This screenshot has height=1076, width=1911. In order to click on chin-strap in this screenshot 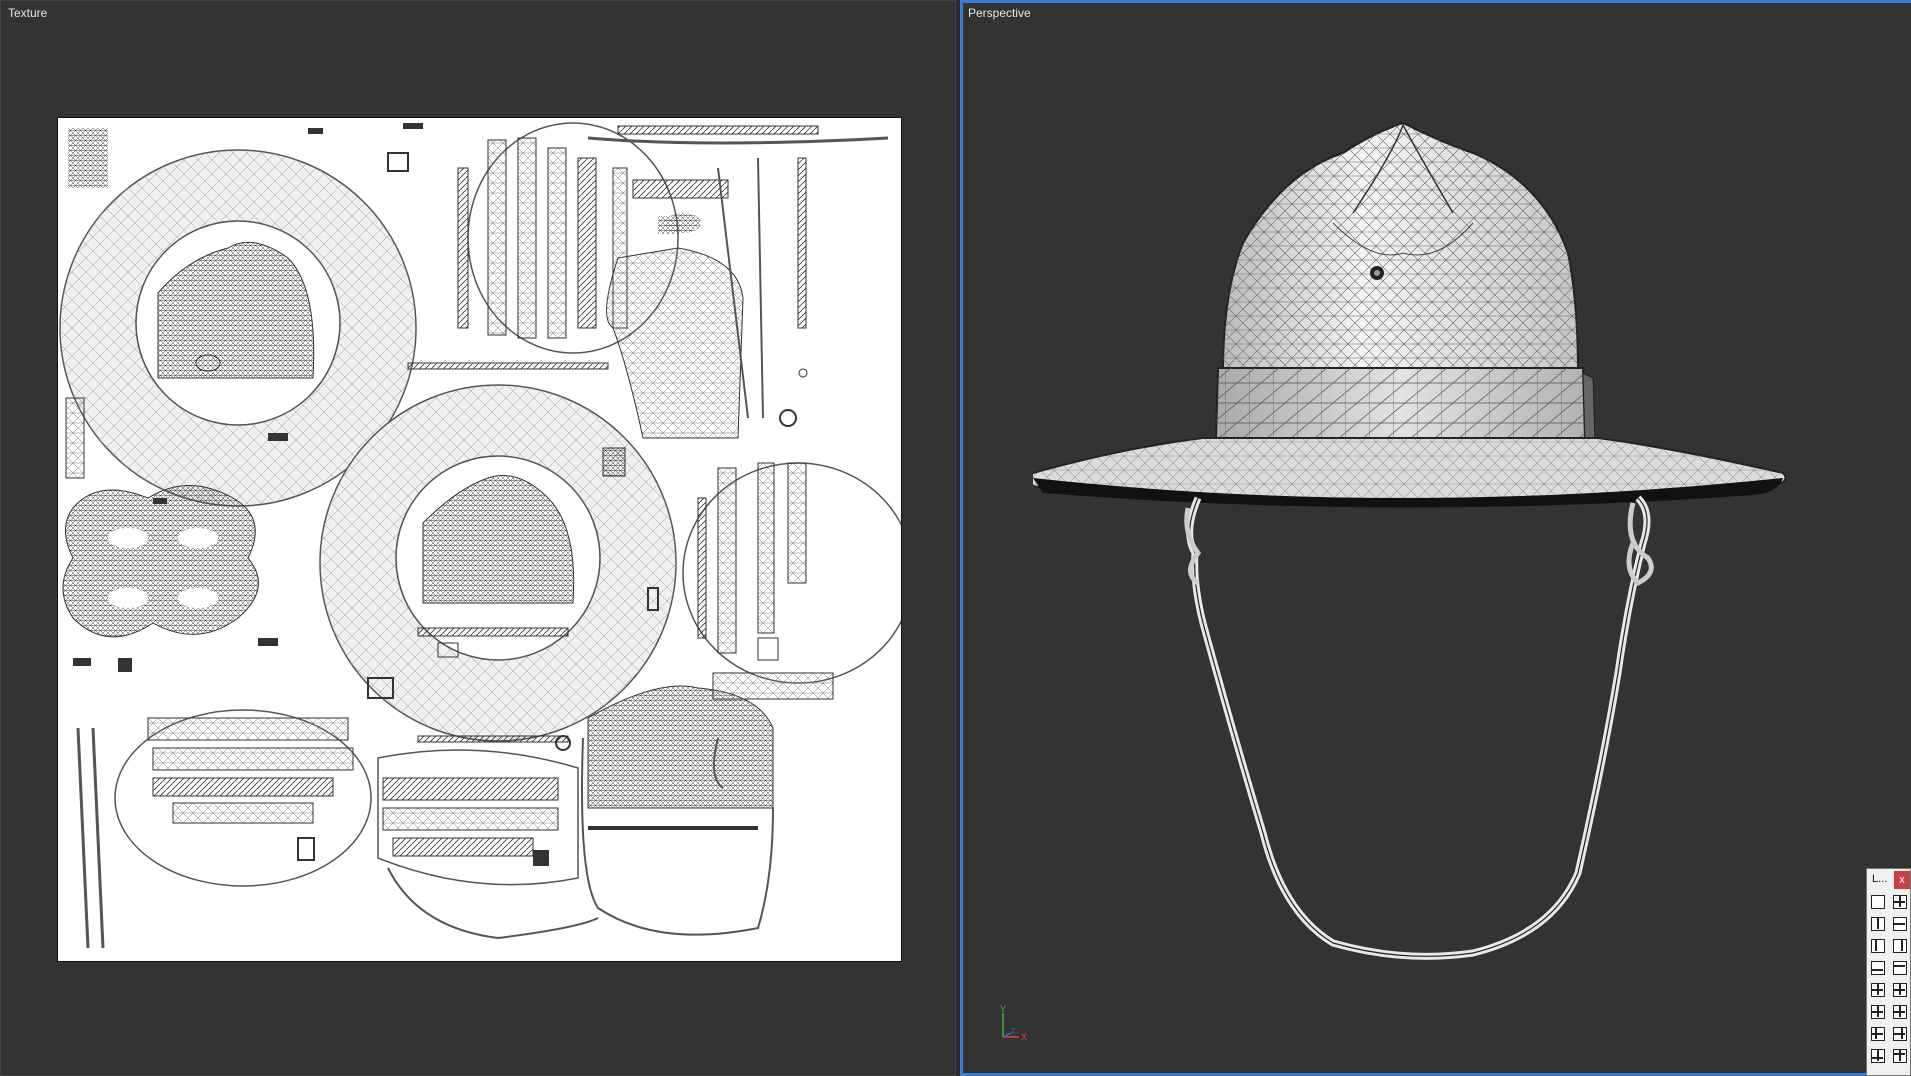, I will do `click(1419, 727)`.